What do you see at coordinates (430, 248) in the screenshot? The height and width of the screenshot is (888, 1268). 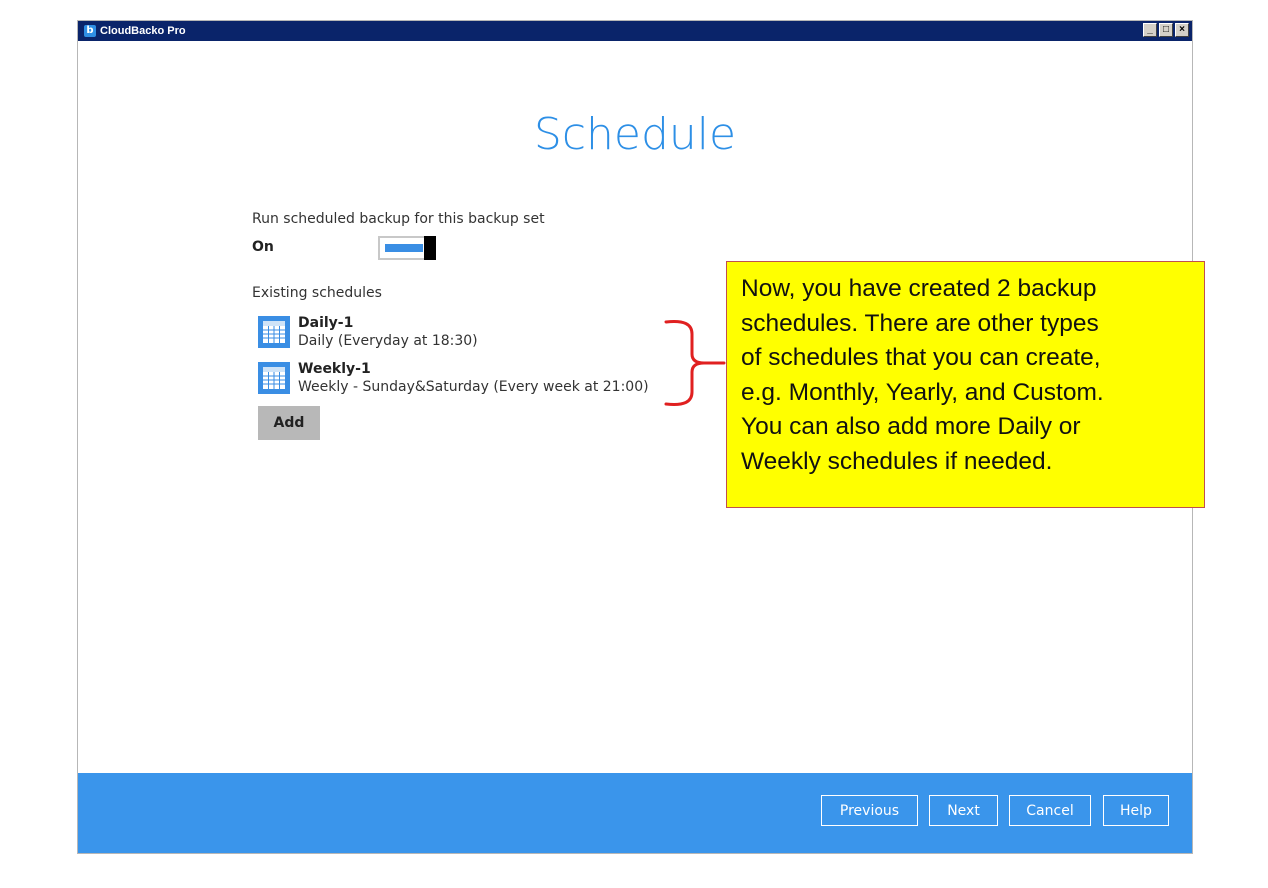 I see `toggle-knob` at bounding box center [430, 248].